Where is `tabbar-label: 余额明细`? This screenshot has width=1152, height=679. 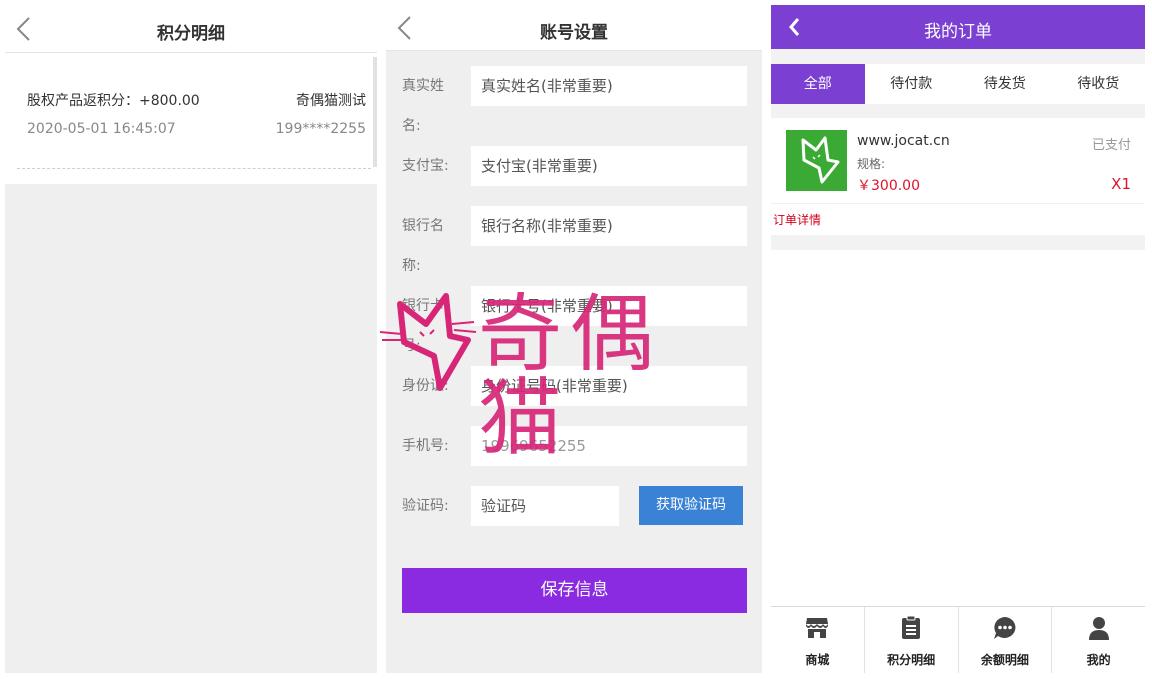
tabbar-label: 余额明细 is located at coordinates (1004, 660).